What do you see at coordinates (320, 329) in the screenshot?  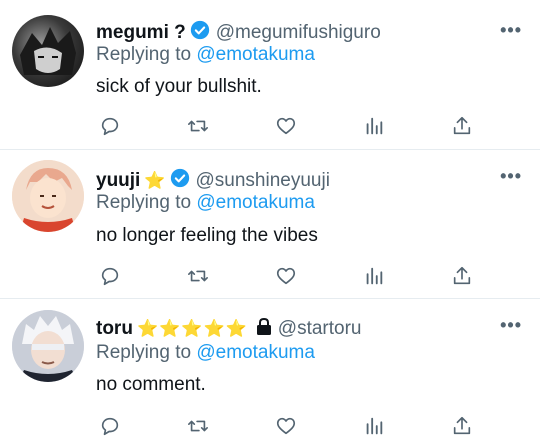 I see `handle: @startoru` at bounding box center [320, 329].